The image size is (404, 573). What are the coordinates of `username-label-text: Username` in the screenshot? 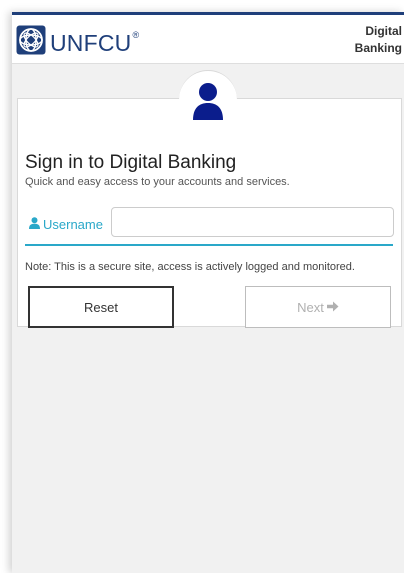 It's located at (73, 224).